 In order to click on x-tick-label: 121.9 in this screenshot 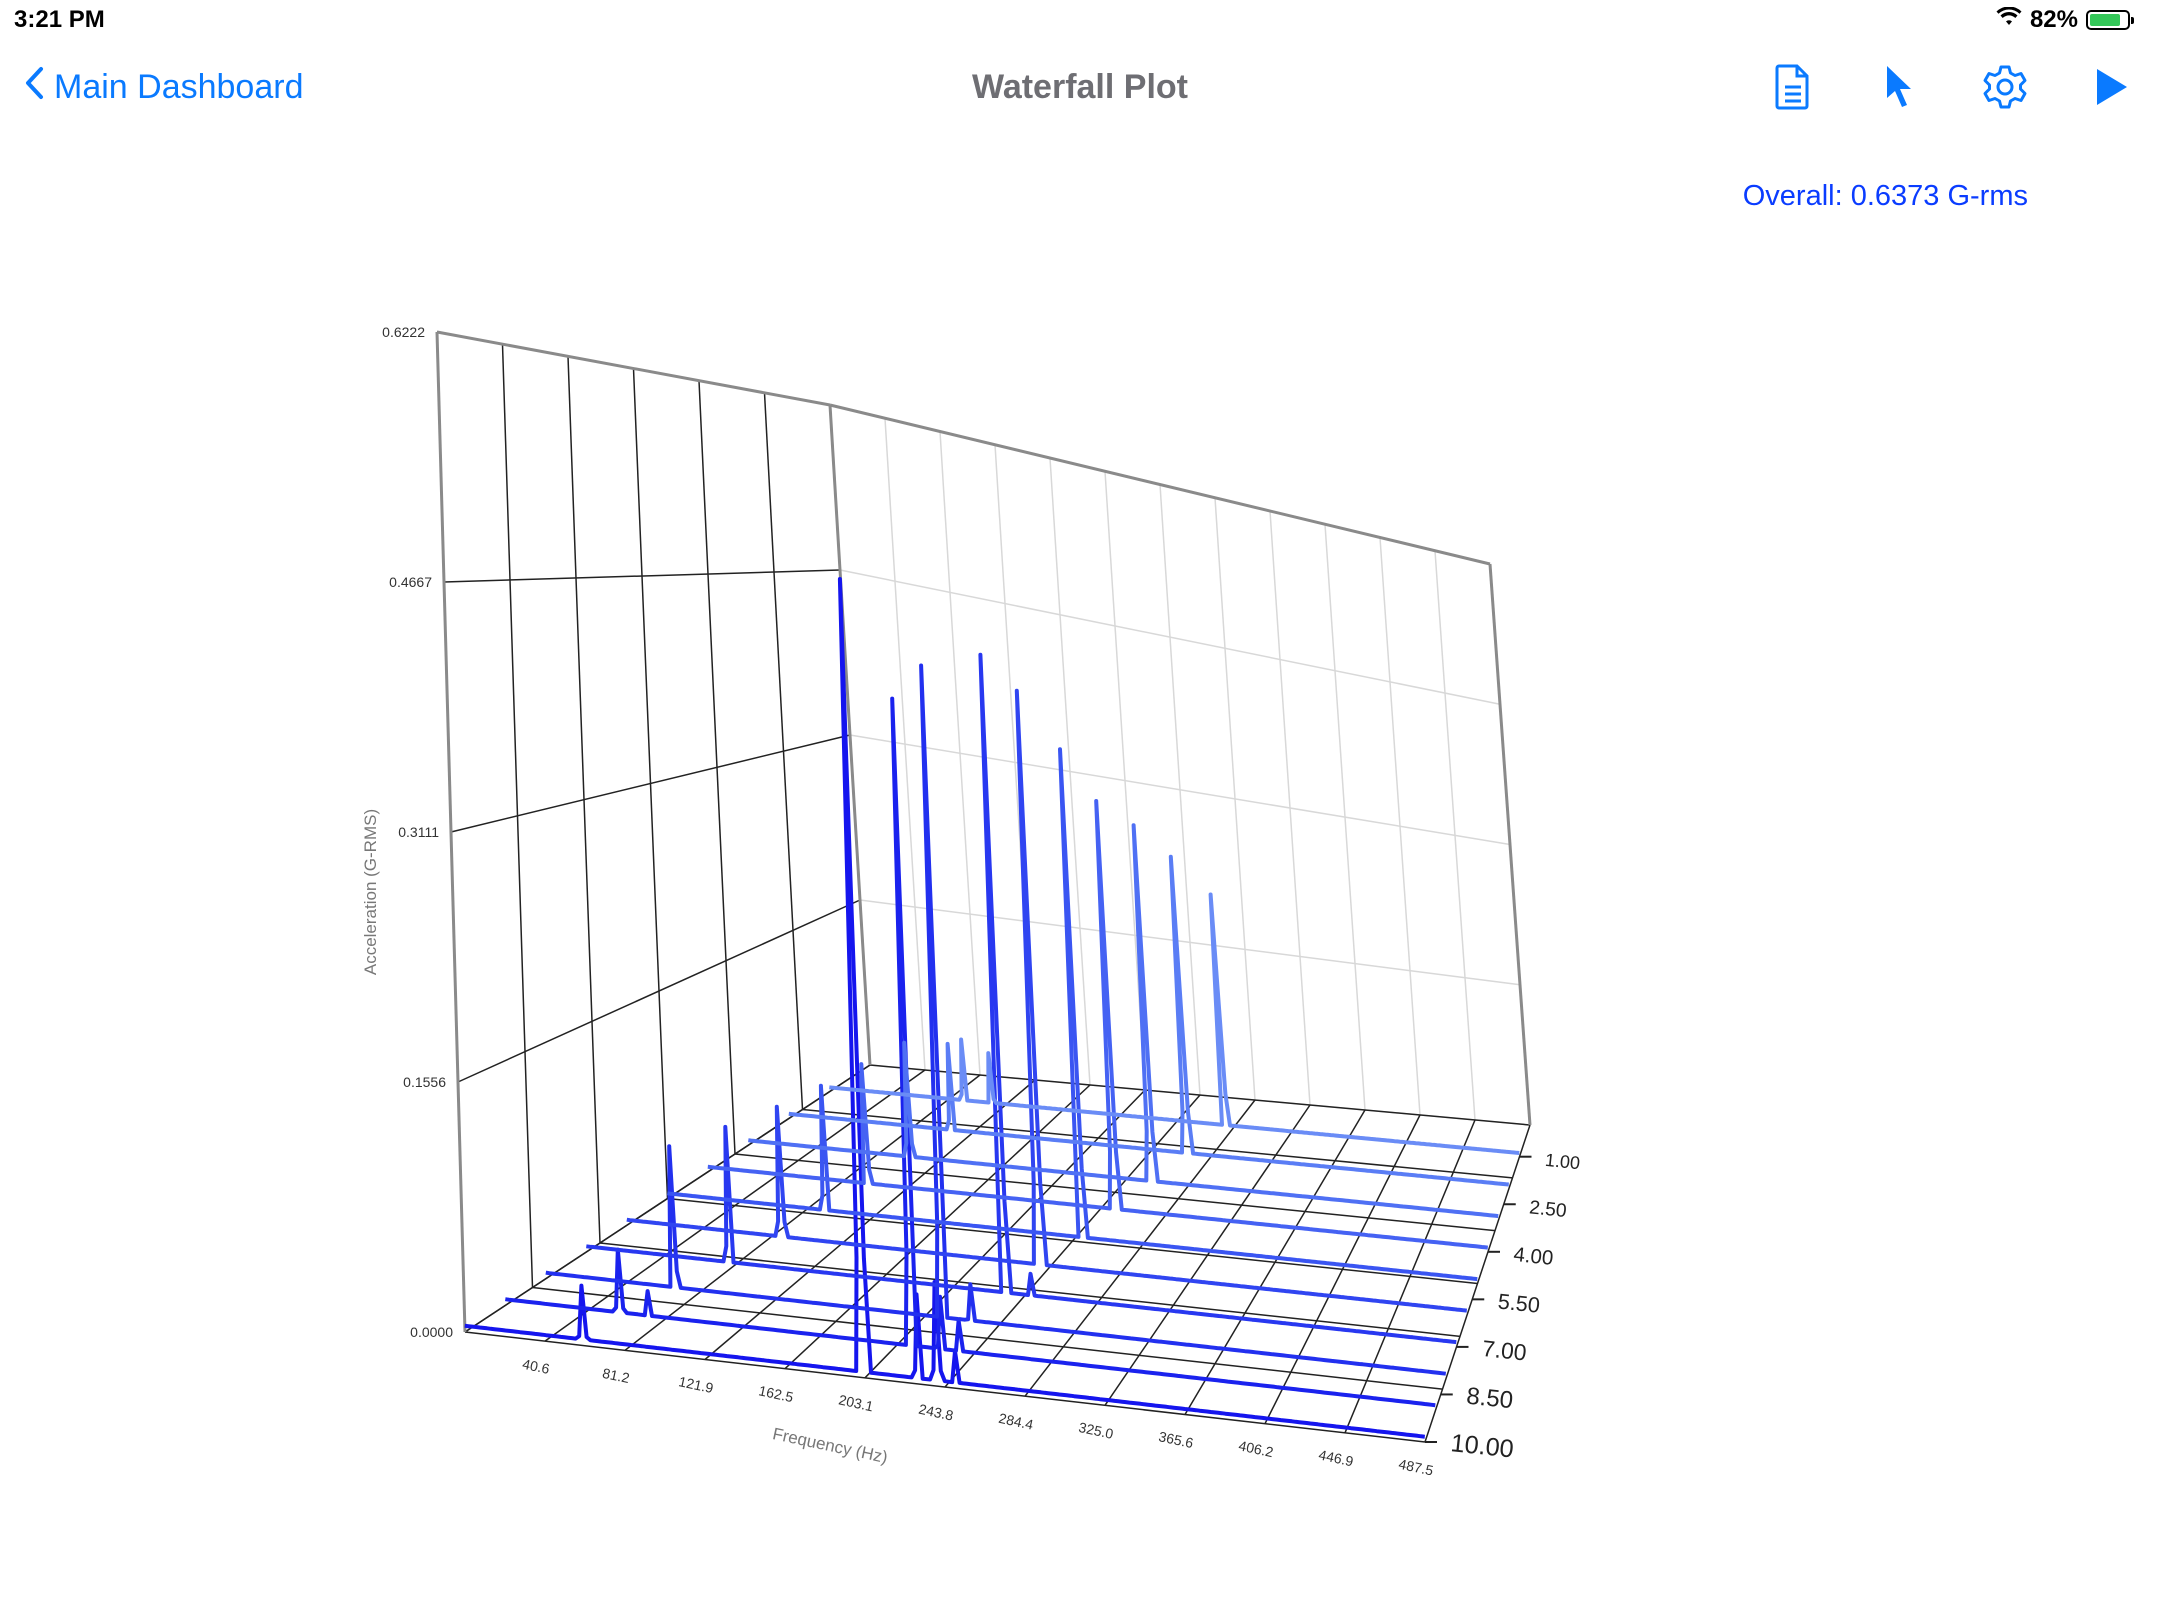, I will do `click(696, 1384)`.